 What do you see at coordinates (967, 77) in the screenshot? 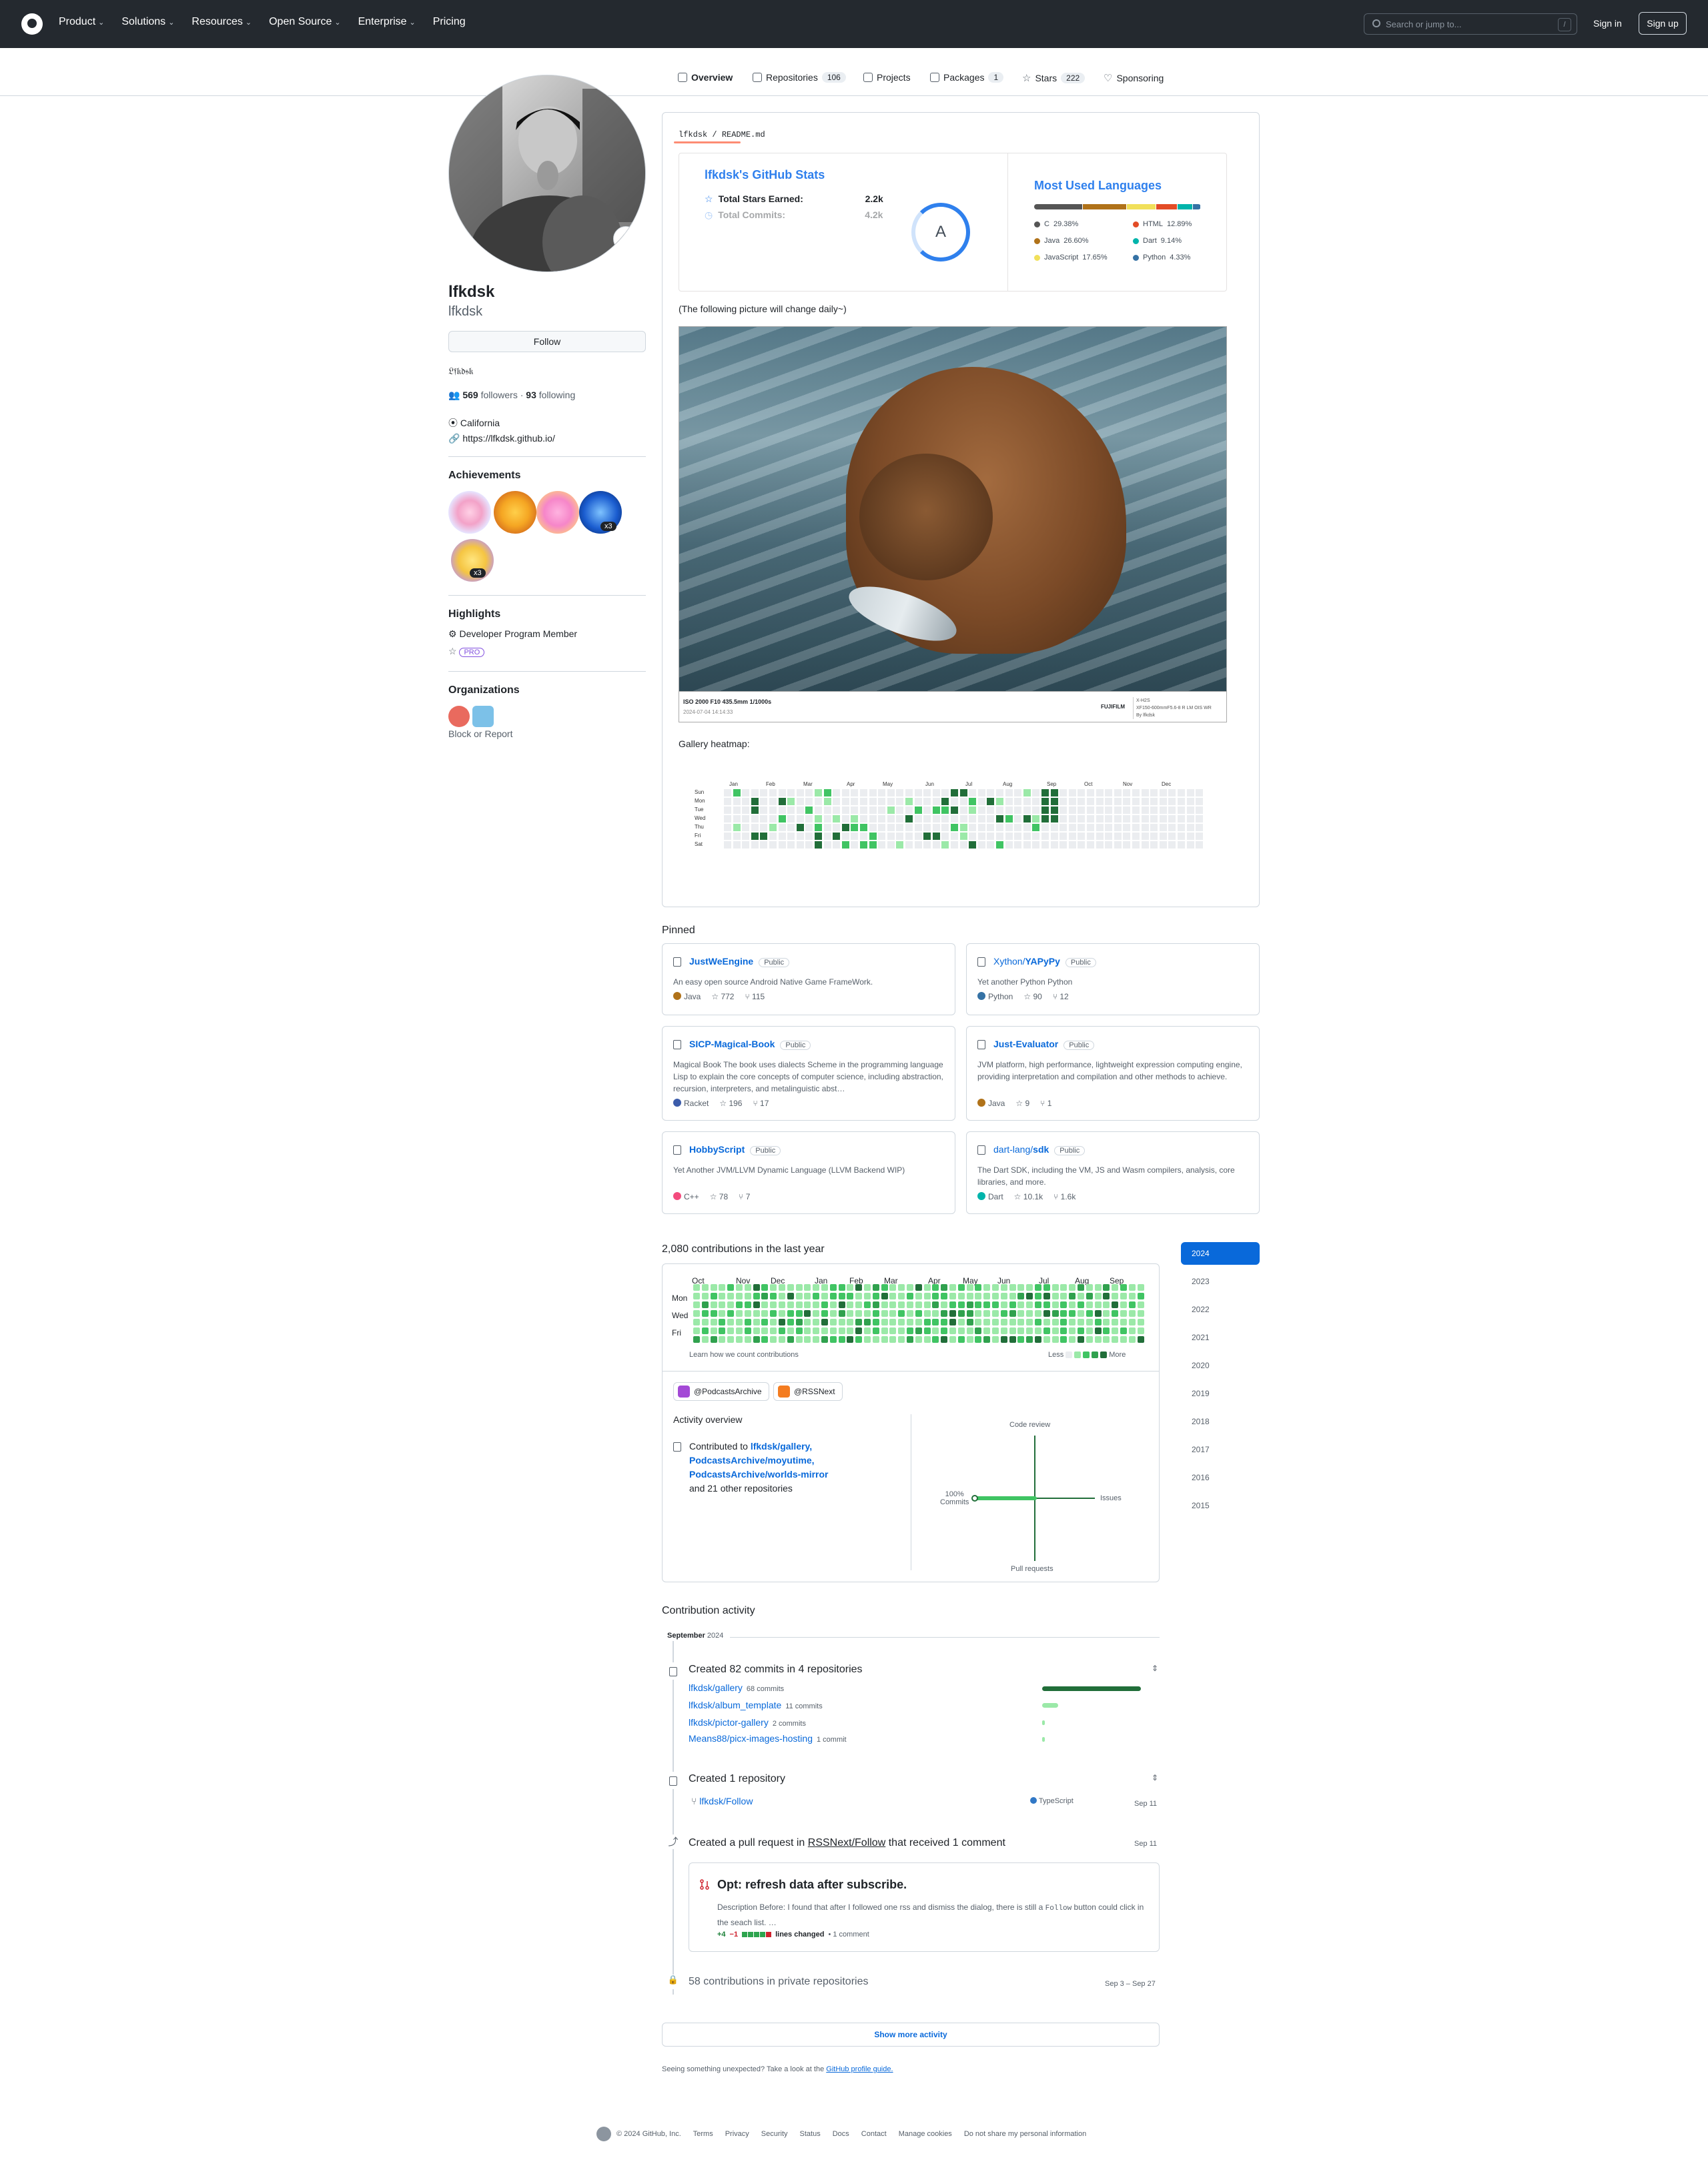
I see `tab-packages: Packages 1` at bounding box center [967, 77].